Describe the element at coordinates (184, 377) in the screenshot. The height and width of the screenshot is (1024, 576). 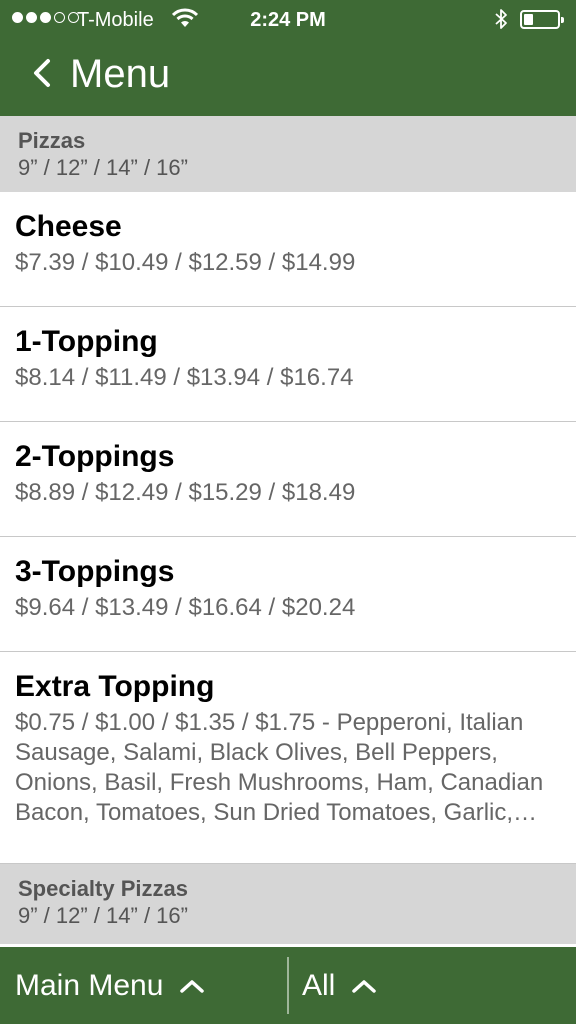
I see `item-price: $8.14 / $11.49 / $13.94 / $16.74` at that location.